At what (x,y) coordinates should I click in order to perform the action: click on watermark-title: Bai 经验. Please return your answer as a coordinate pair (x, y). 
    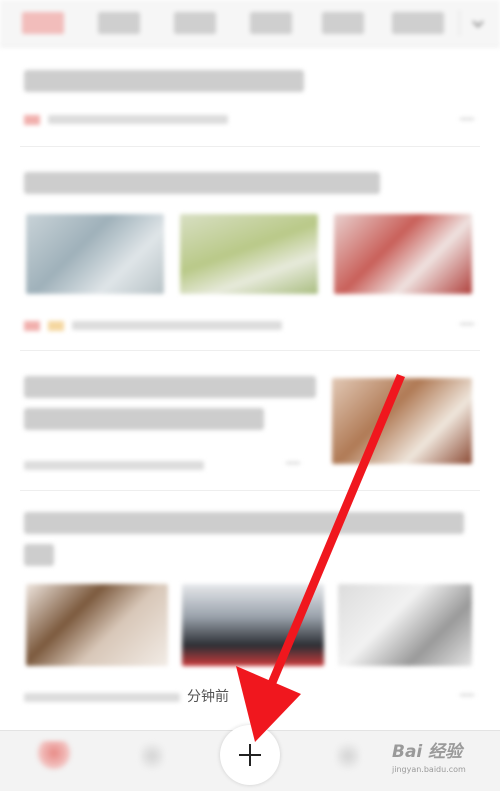
    Looking at the image, I should click on (427, 752).